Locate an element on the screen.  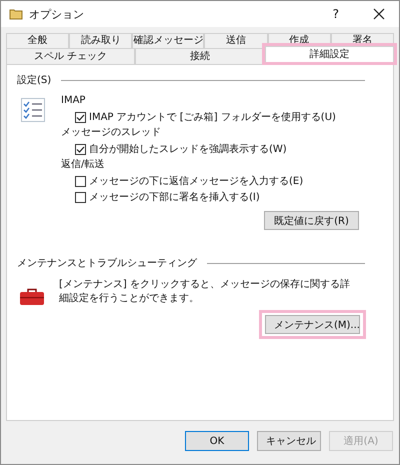
checkbox-label: メッセージの下部に署名を挿入する(I) is located at coordinates (174, 197).